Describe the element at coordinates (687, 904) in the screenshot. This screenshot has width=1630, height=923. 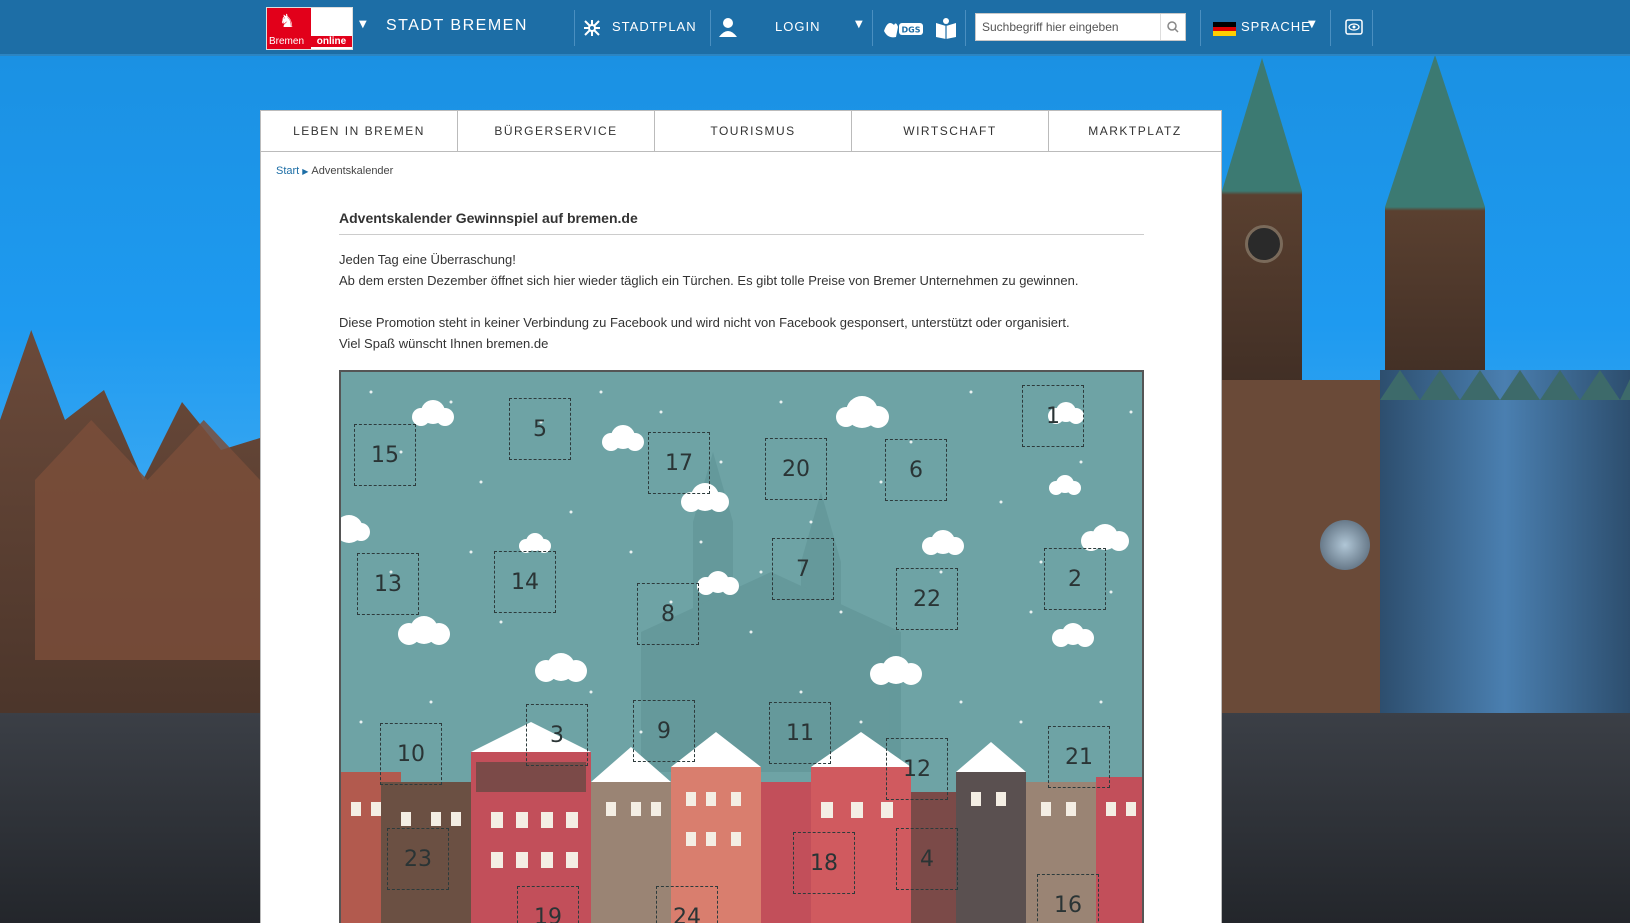
I see `calendar-door-24: 24` at that location.